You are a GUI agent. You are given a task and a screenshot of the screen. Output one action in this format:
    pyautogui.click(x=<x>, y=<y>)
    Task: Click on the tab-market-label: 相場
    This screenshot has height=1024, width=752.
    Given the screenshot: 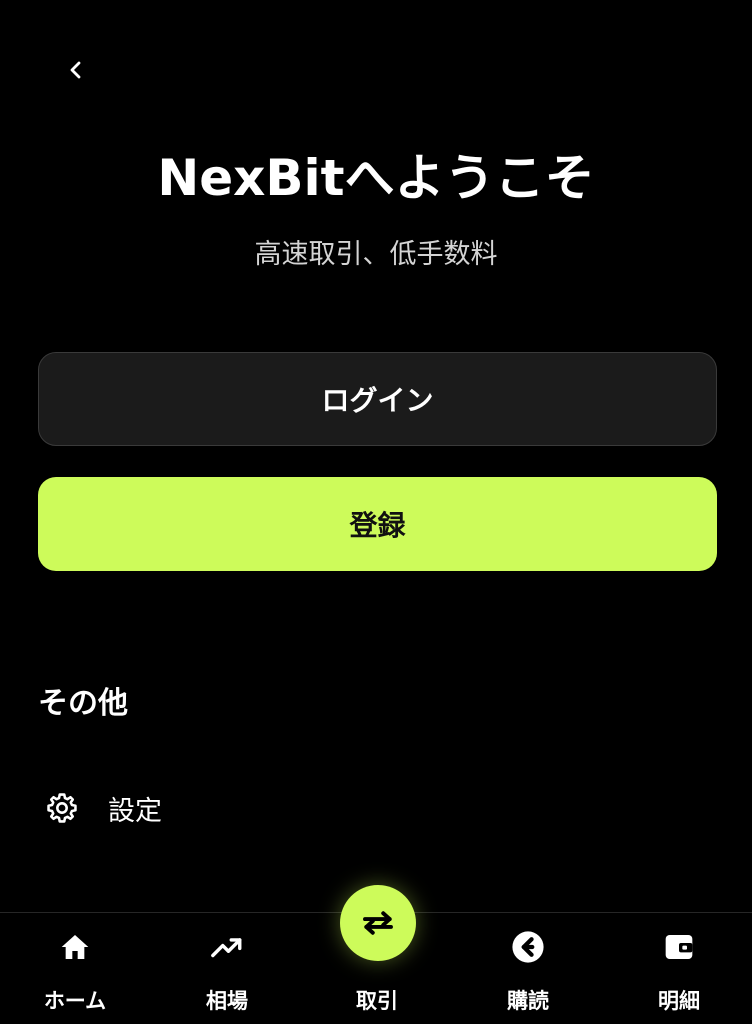 What is the action you would take?
    pyautogui.click(x=227, y=1001)
    